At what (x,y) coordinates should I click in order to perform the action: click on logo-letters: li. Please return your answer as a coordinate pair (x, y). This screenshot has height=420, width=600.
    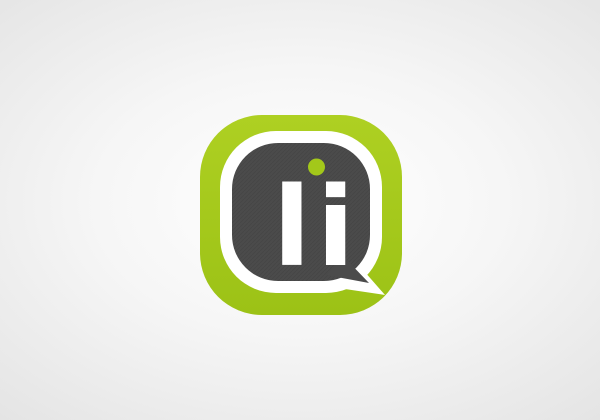
    Looking at the image, I should click on (316, 227).